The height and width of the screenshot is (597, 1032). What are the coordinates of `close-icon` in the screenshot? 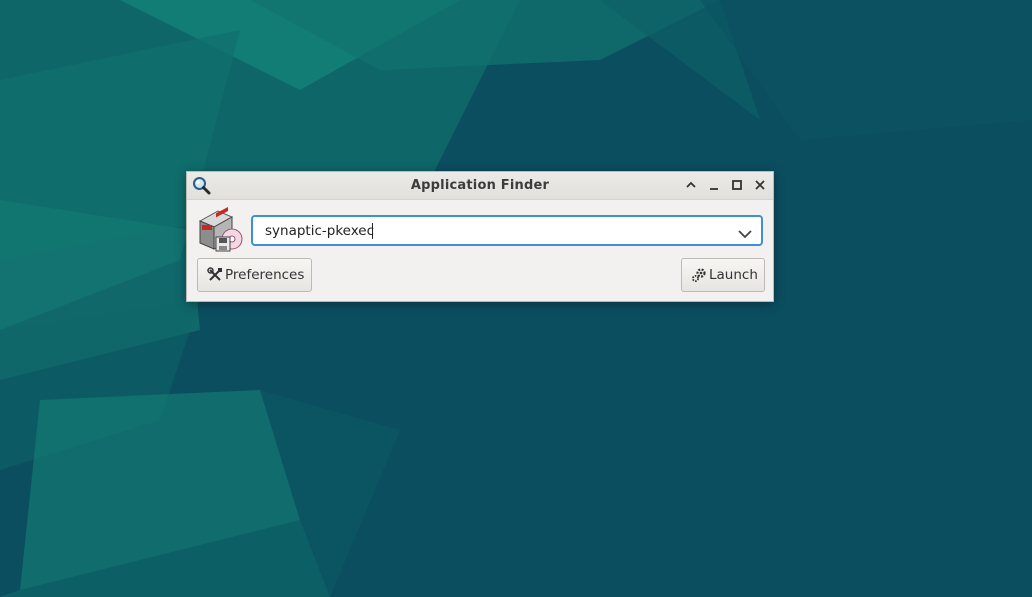 It's located at (760, 185).